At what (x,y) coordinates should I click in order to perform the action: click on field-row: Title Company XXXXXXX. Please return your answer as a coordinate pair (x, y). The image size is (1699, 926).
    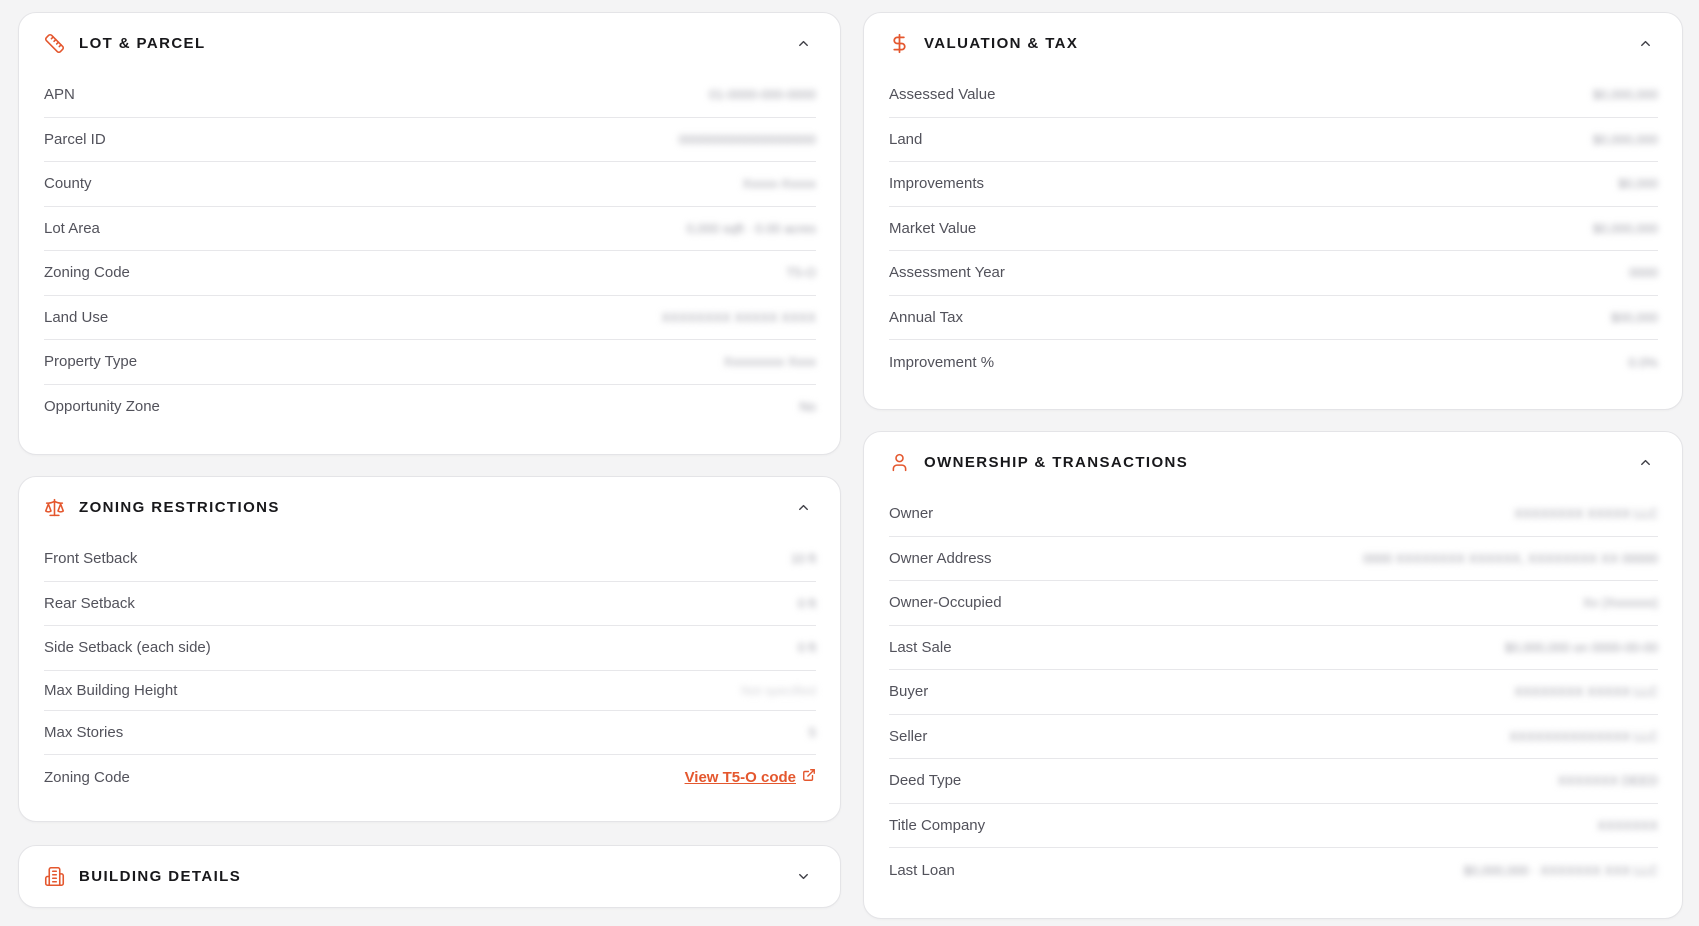
    Looking at the image, I should click on (1273, 826).